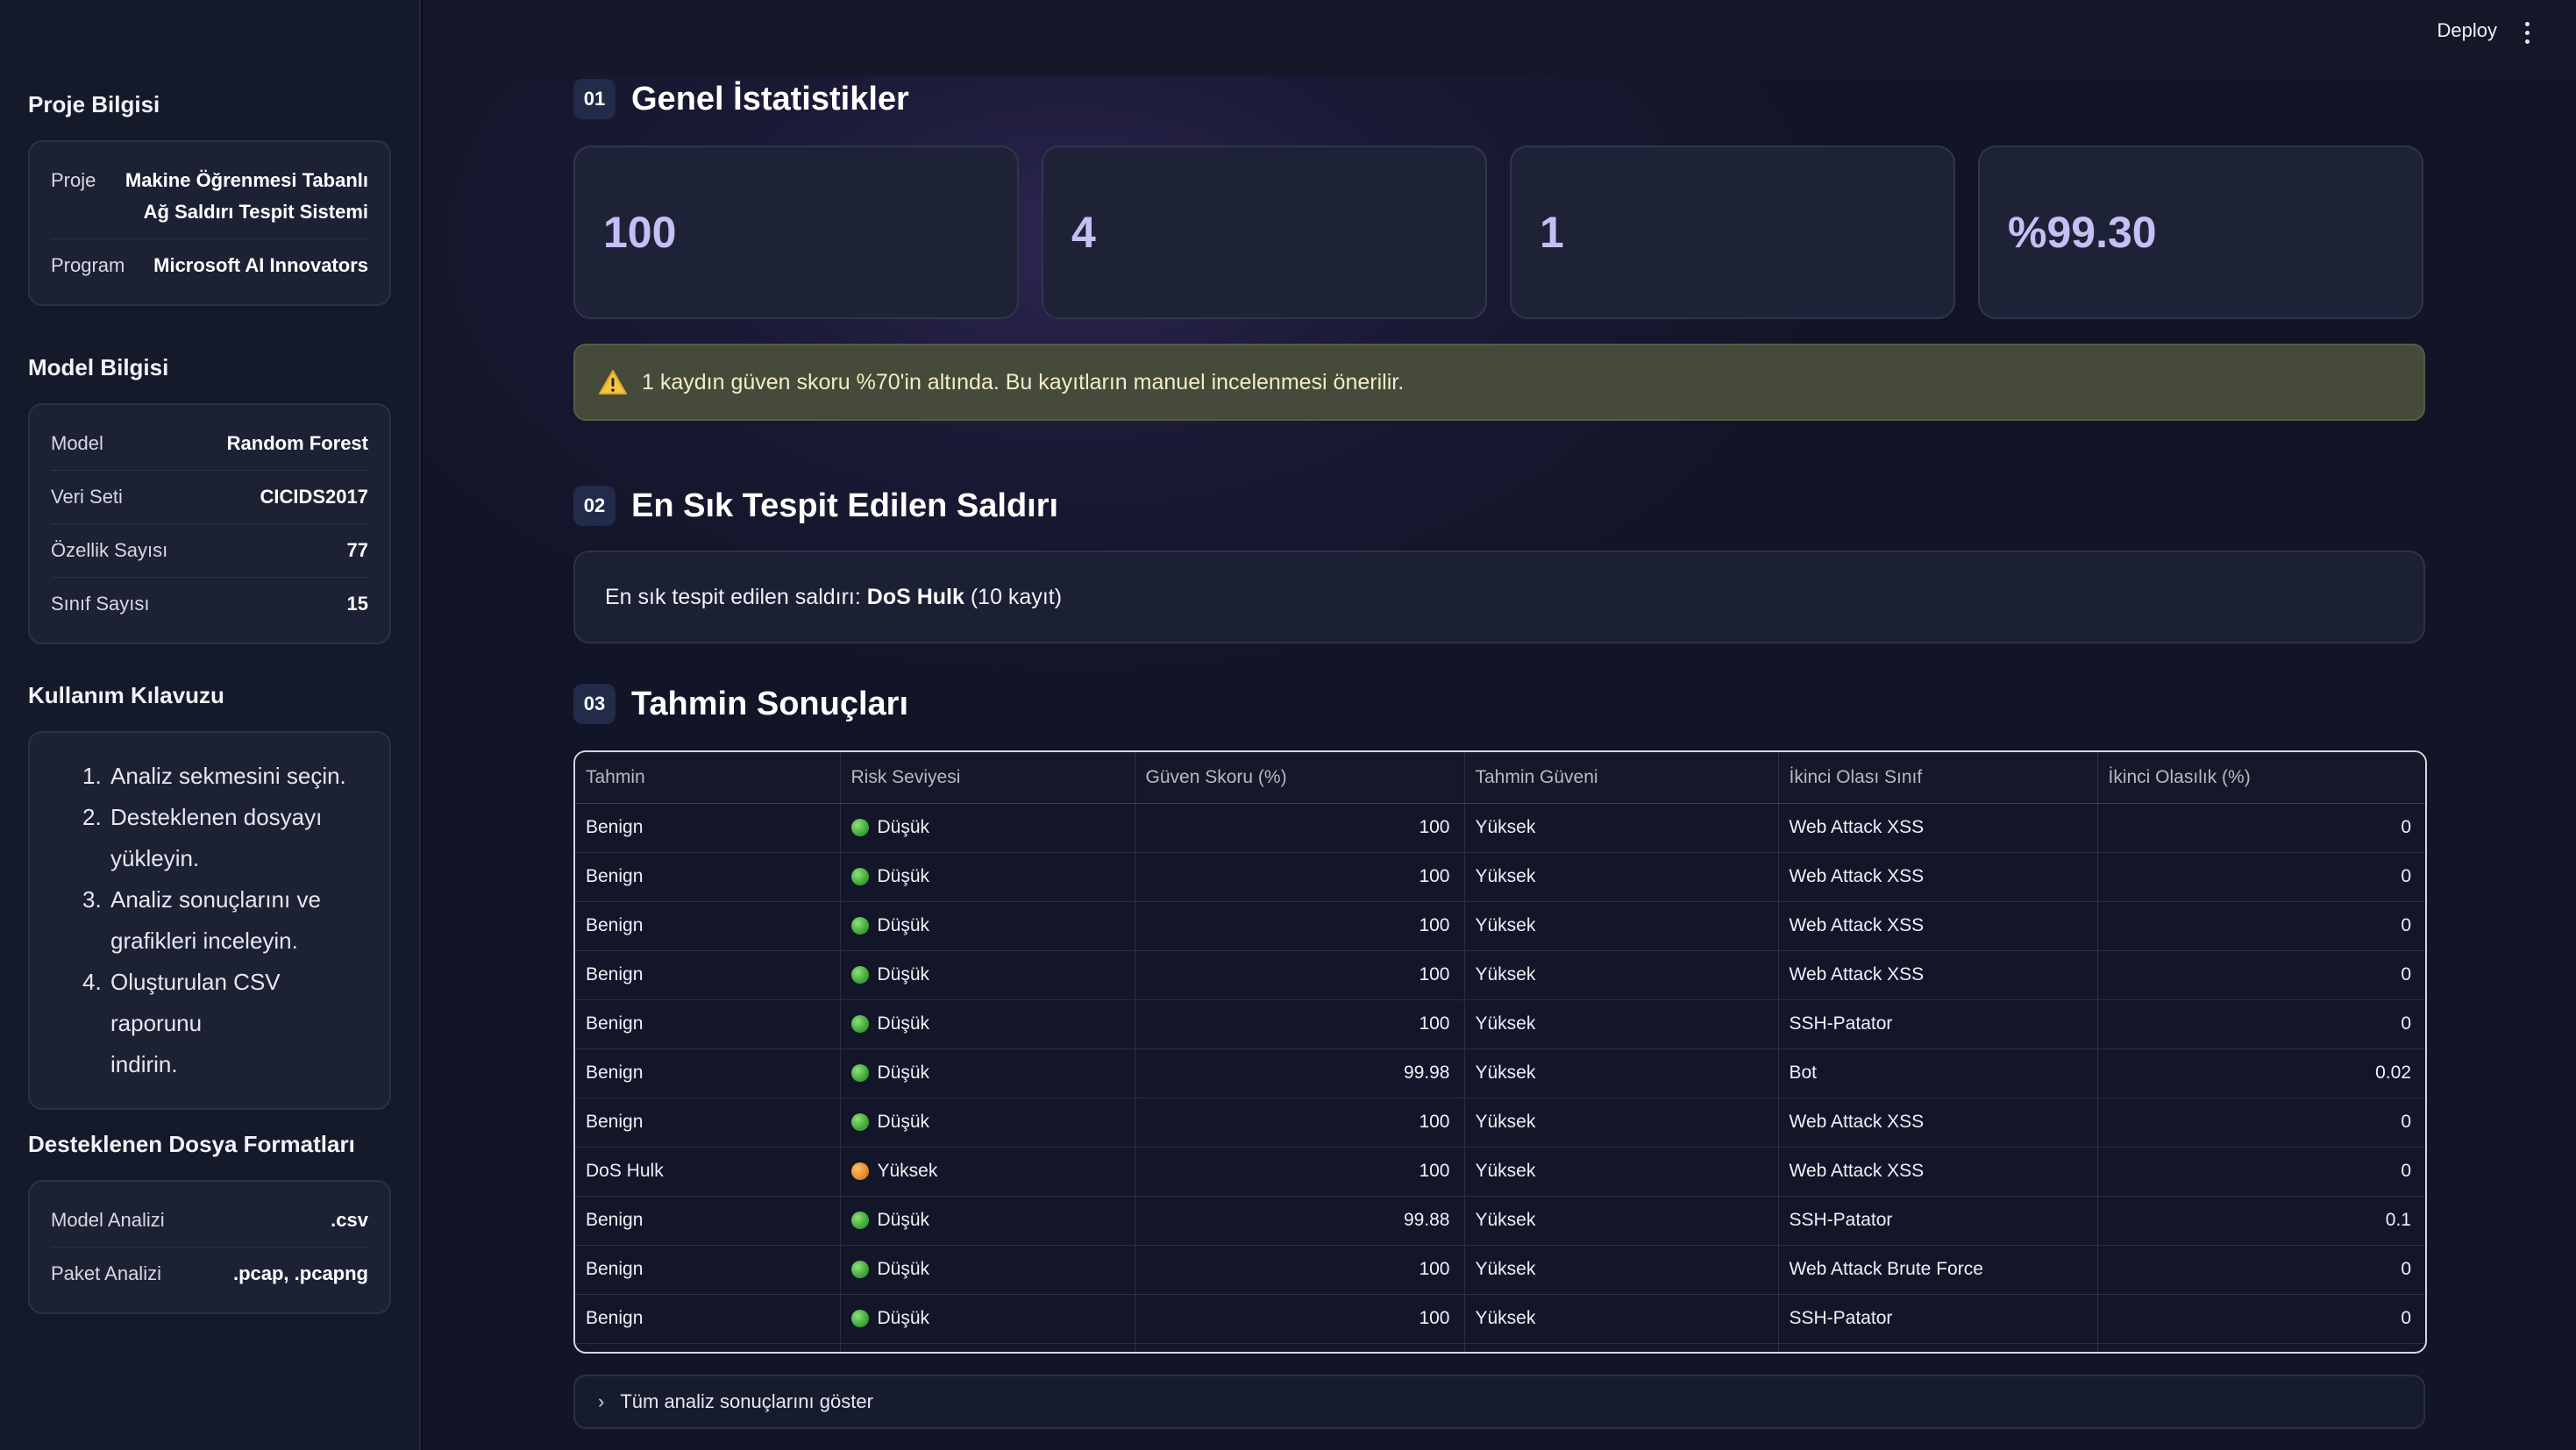 This screenshot has height=1450, width=2576. What do you see at coordinates (1938, 1319) in the screenshot?
I see `table-cell: SSH-Patator` at bounding box center [1938, 1319].